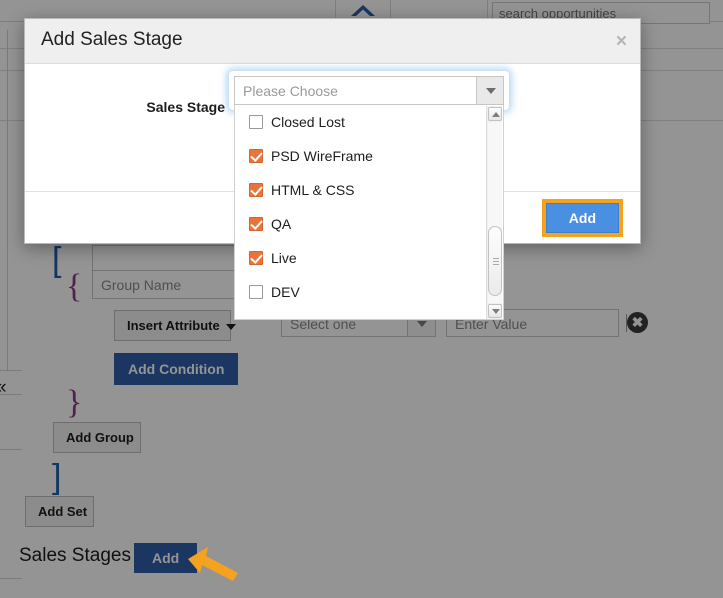 The width and height of the screenshot is (723, 598). Describe the element at coordinates (213, 564) in the screenshot. I see `orange-arrow-annotation` at that location.